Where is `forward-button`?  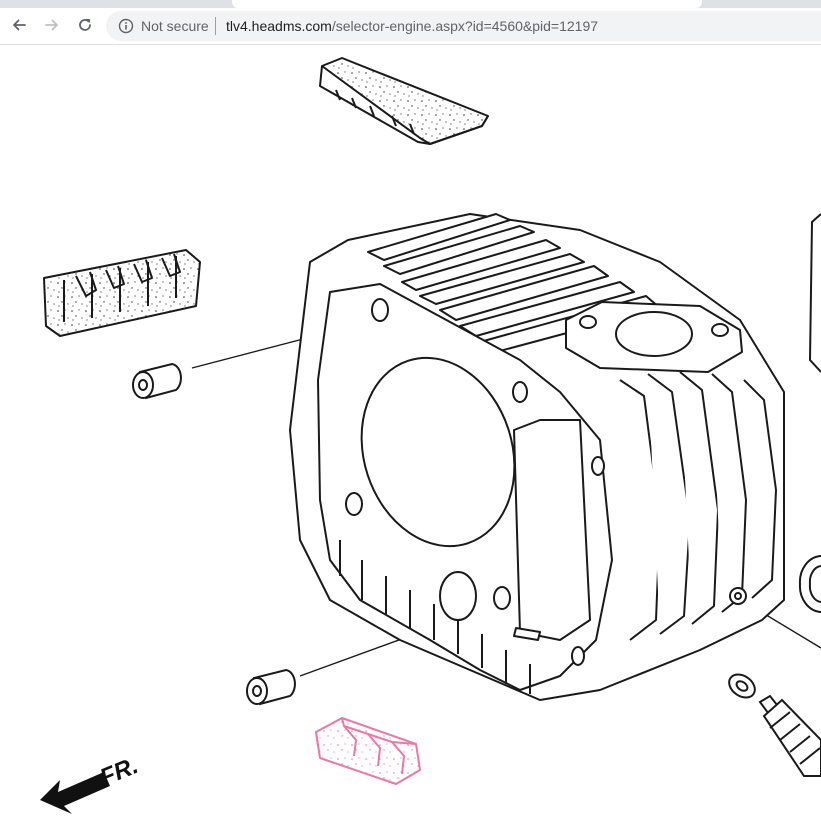 forward-button is located at coordinates (52, 25).